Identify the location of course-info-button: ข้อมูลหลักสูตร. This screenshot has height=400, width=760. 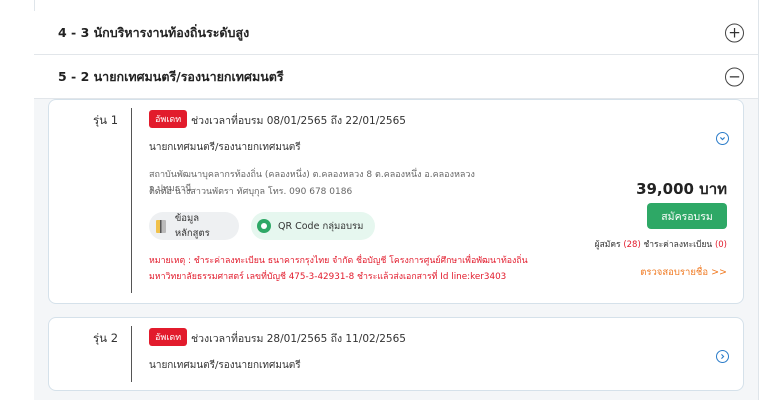
(194, 226).